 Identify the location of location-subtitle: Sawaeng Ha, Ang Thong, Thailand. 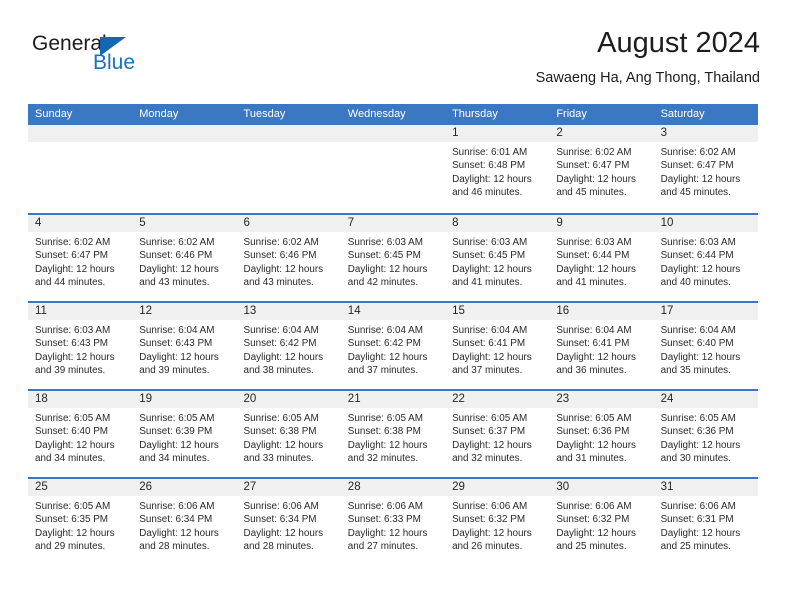
(647, 78).